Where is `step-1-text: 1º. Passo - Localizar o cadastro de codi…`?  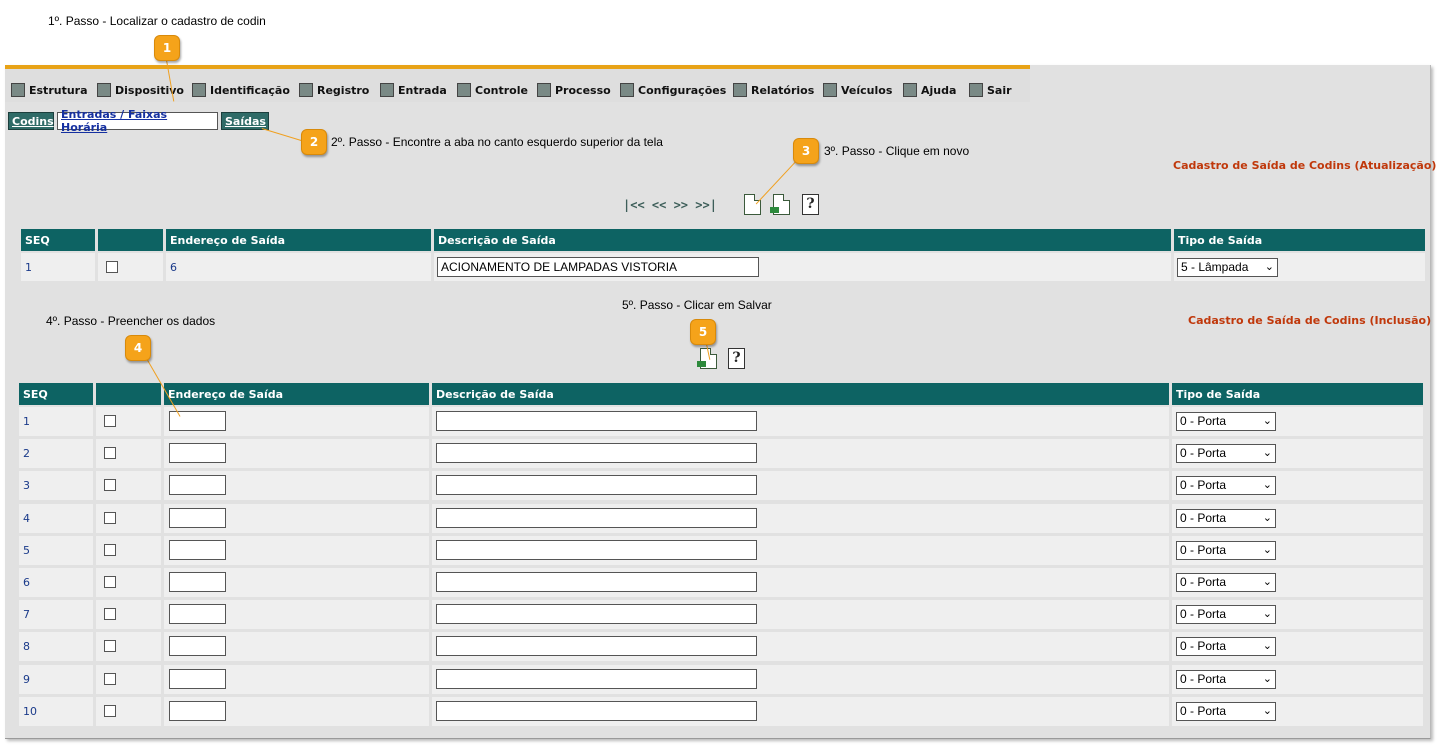
step-1-text: 1º. Passo - Localizar o cadastro de codi… is located at coordinates (157, 21).